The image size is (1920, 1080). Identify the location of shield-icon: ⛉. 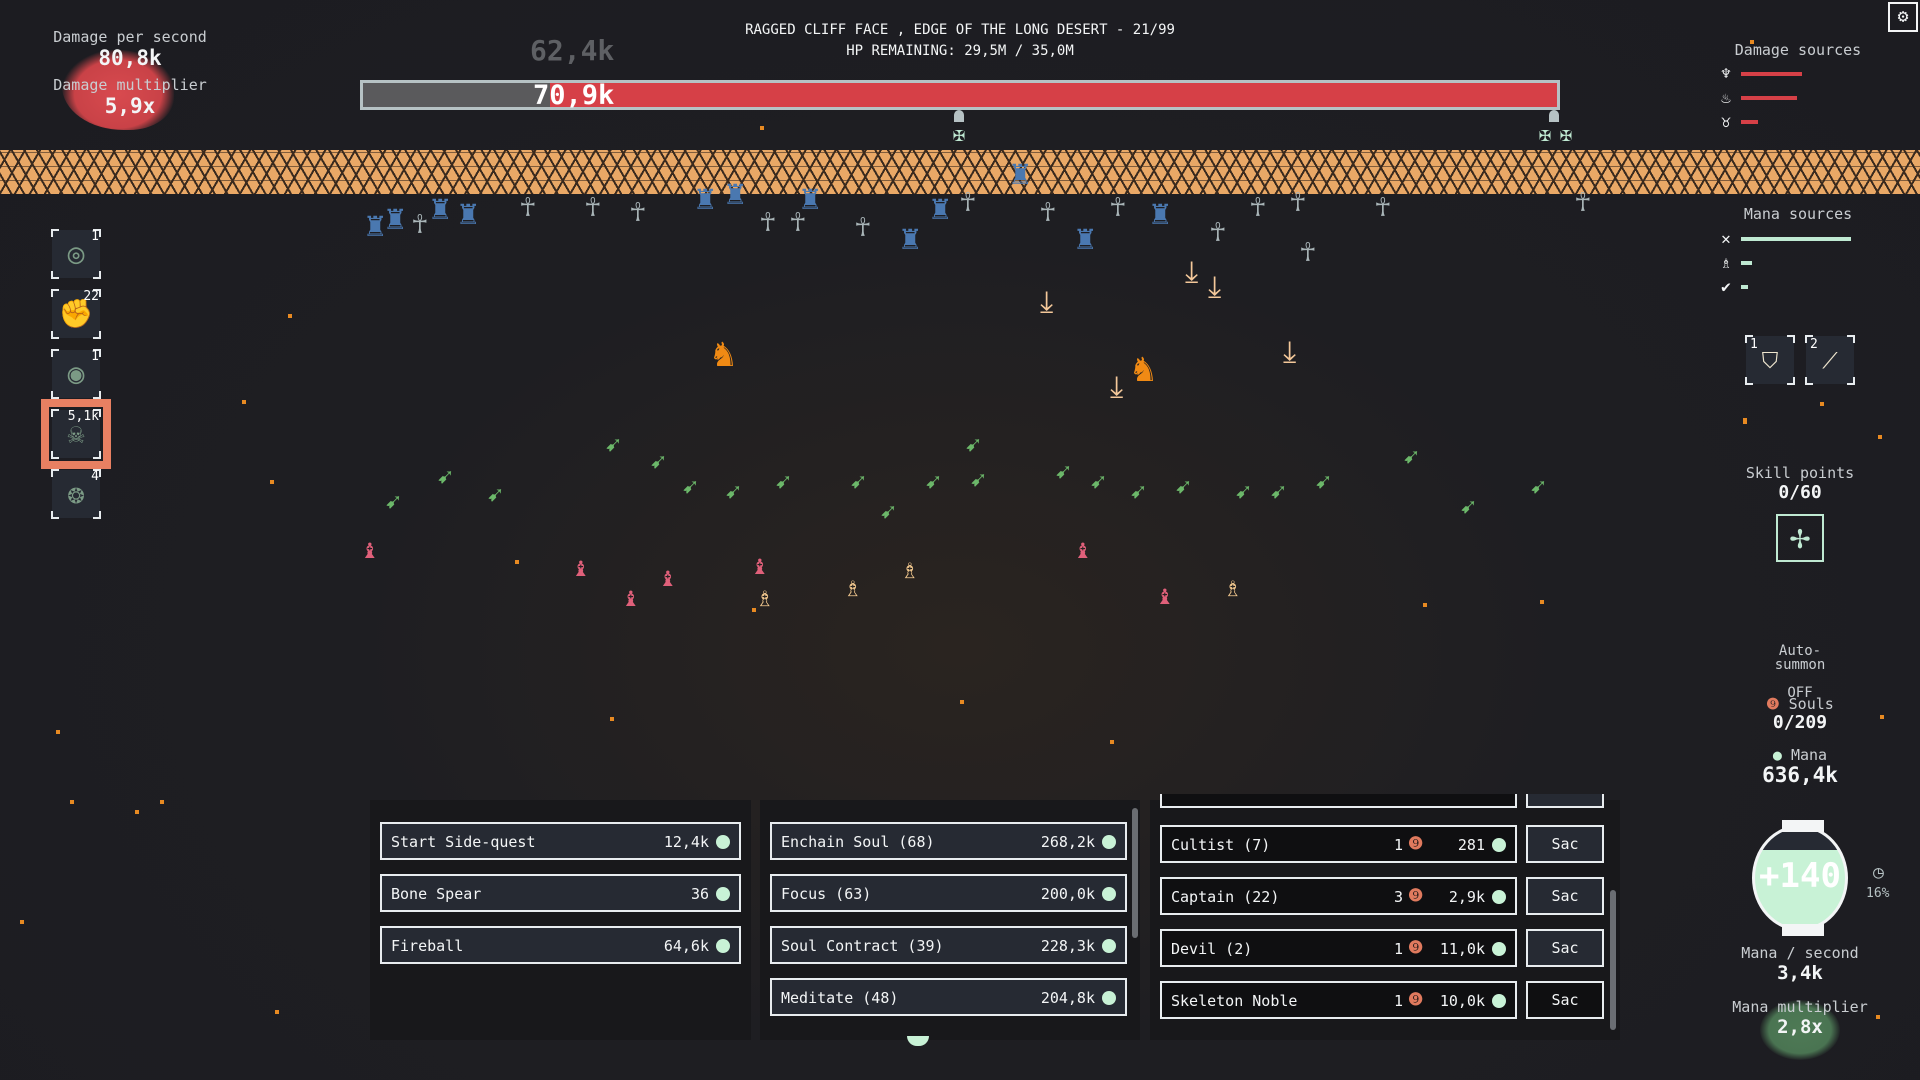
(1770, 361).